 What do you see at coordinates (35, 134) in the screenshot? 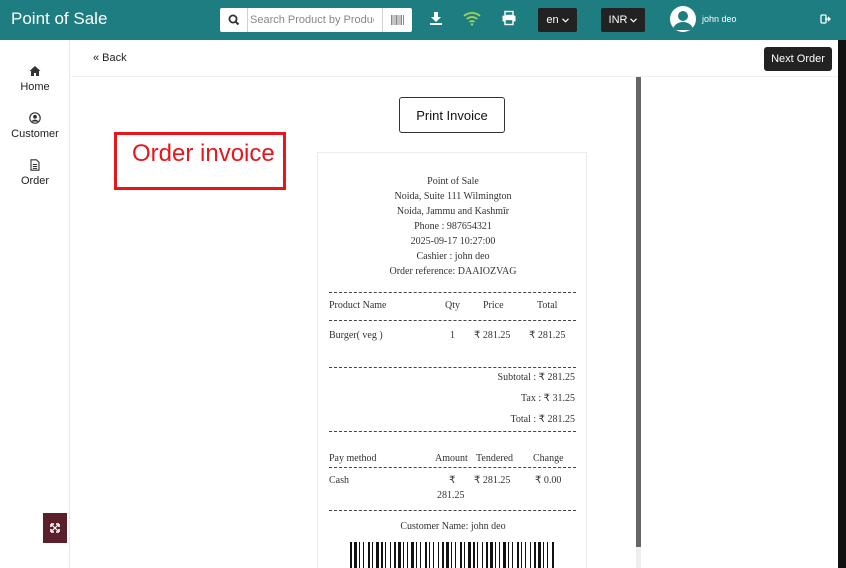
I see `sidebar-item-label: Customer` at bounding box center [35, 134].